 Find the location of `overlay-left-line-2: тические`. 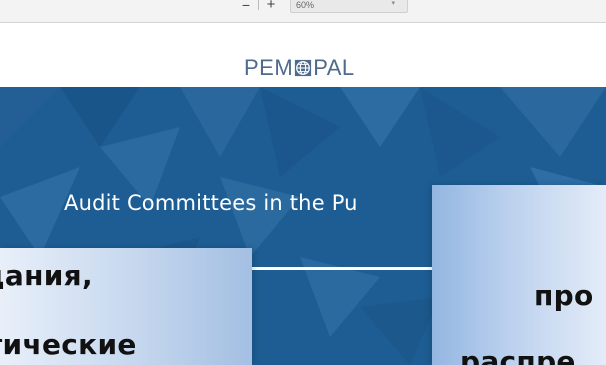

overlay-left-line-2: тические is located at coordinates (68, 344).